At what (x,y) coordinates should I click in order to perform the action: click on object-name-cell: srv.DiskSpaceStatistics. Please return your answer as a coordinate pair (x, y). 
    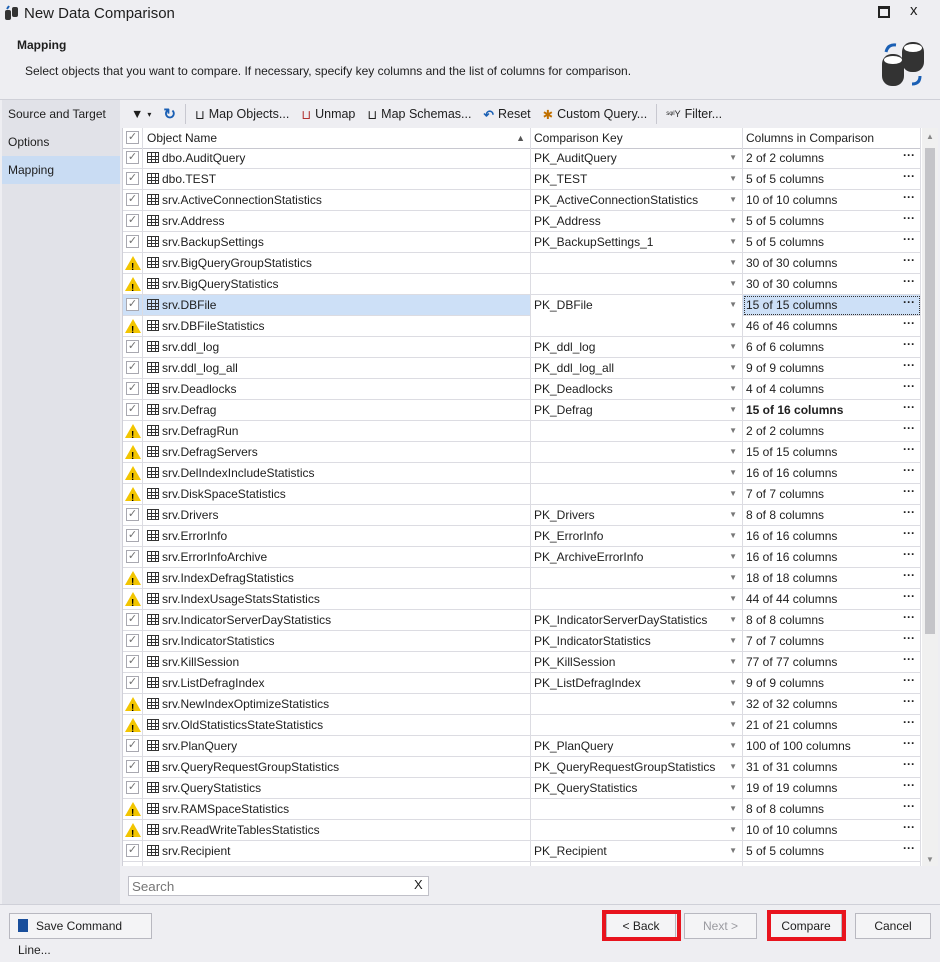
    Looking at the image, I should click on (337, 494).